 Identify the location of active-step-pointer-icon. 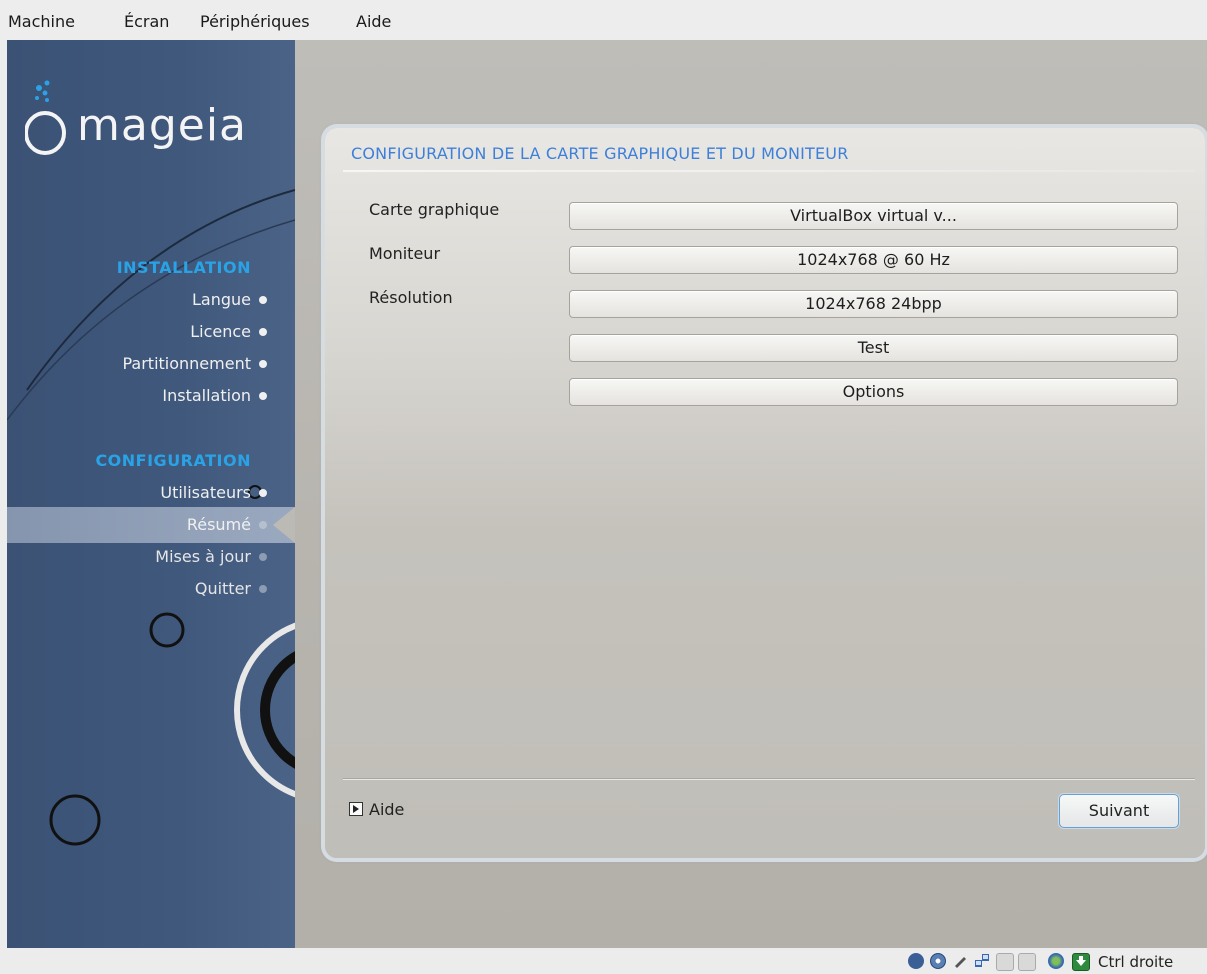
(284, 525).